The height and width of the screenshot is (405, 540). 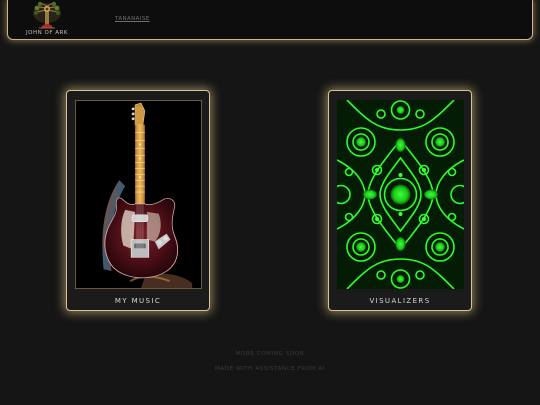 I want to click on ai-credit-text: MADE WITH ASSISTANCE FROM AI, so click(x=270, y=369).